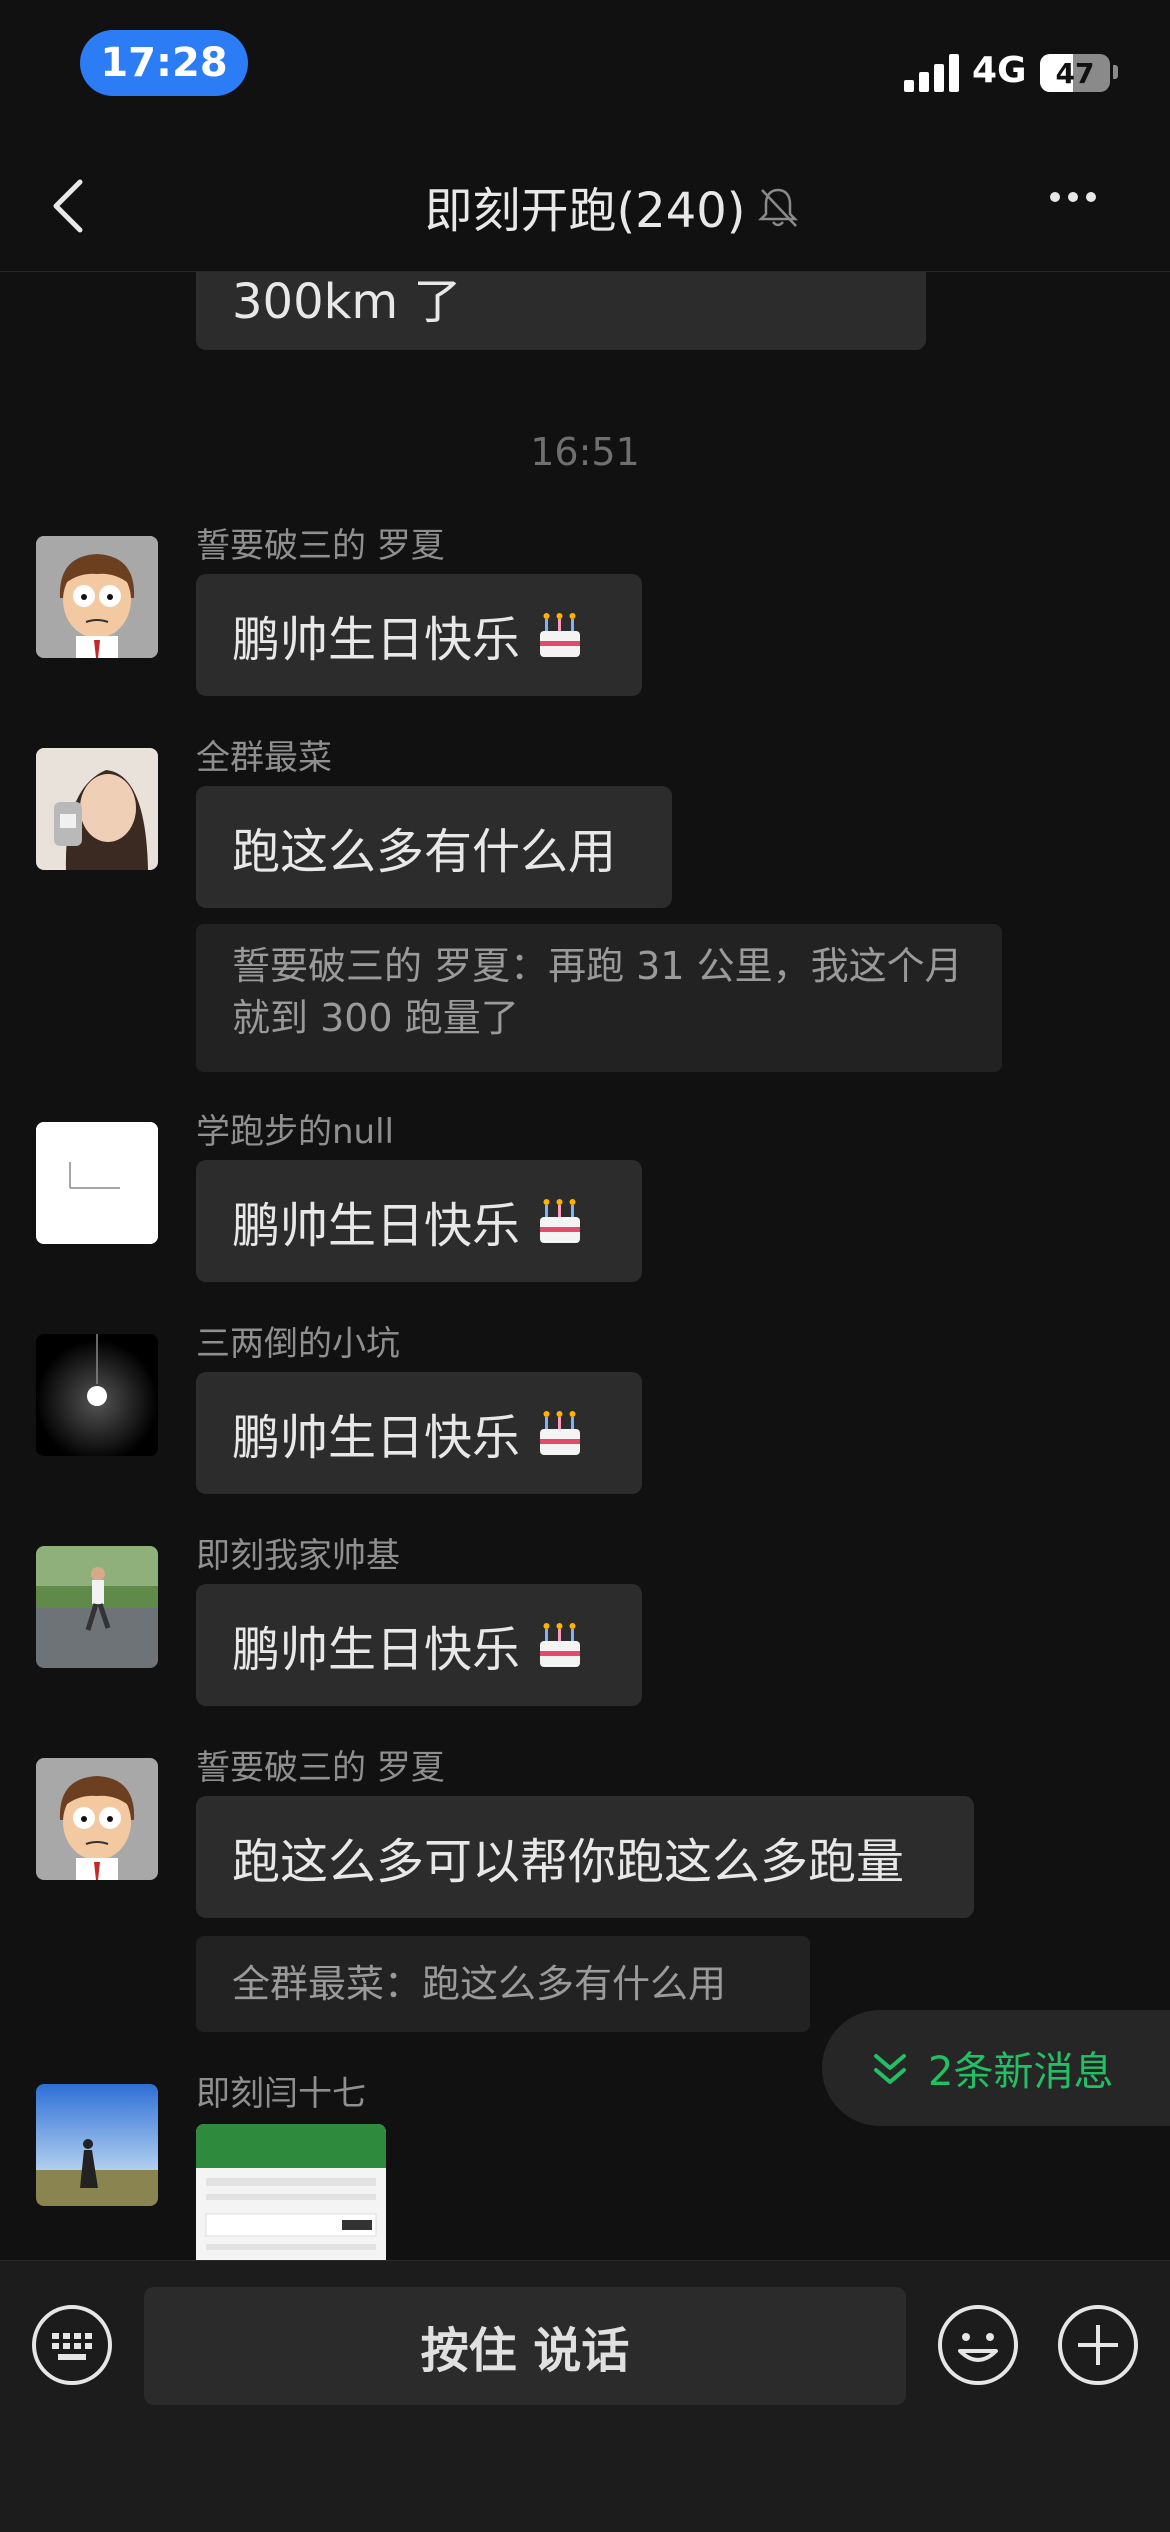 This screenshot has height=2532, width=1170. What do you see at coordinates (599, 998) in the screenshot?
I see `quoted-message: 誓要破三的 罗夏：再跑 31 公里，我这个月就到 300 跑量了` at bounding box center [599, 998].